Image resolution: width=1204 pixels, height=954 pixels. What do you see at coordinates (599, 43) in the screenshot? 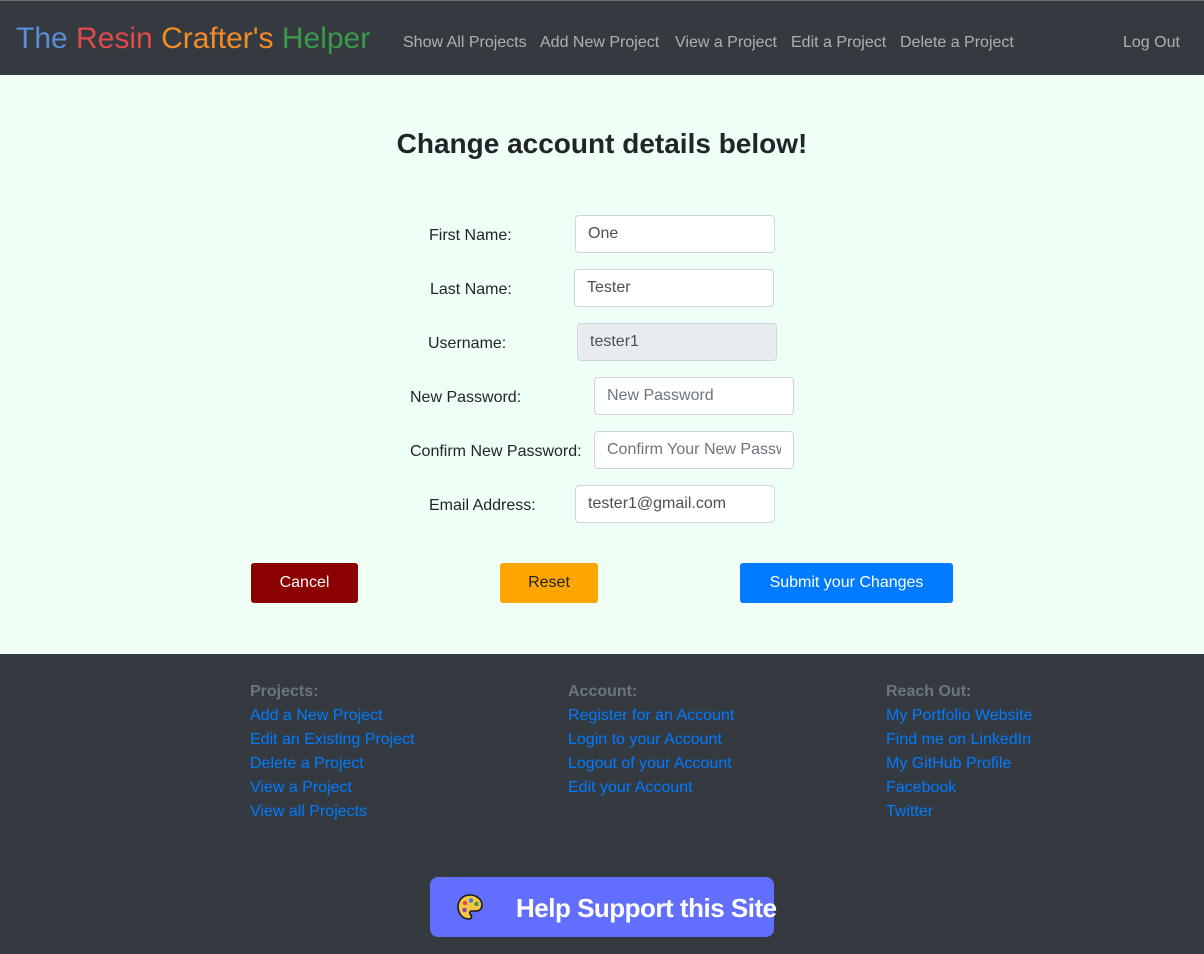
I see `nav-add-new-project: Add New Project` at bounding box center [599, 43].